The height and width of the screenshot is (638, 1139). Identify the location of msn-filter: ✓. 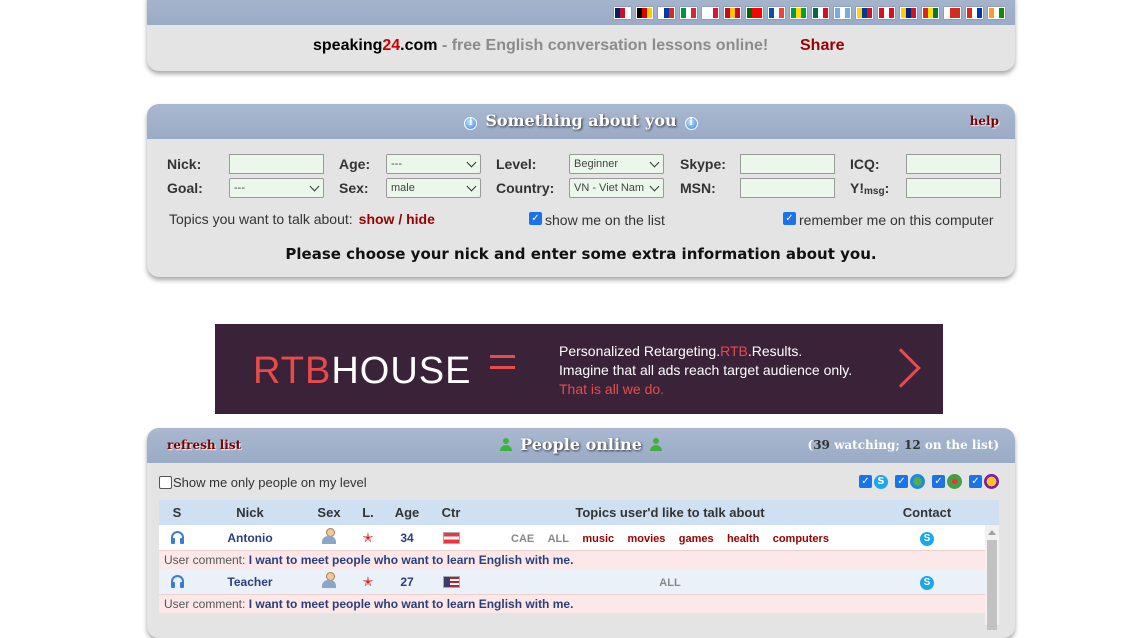
(910, 481).